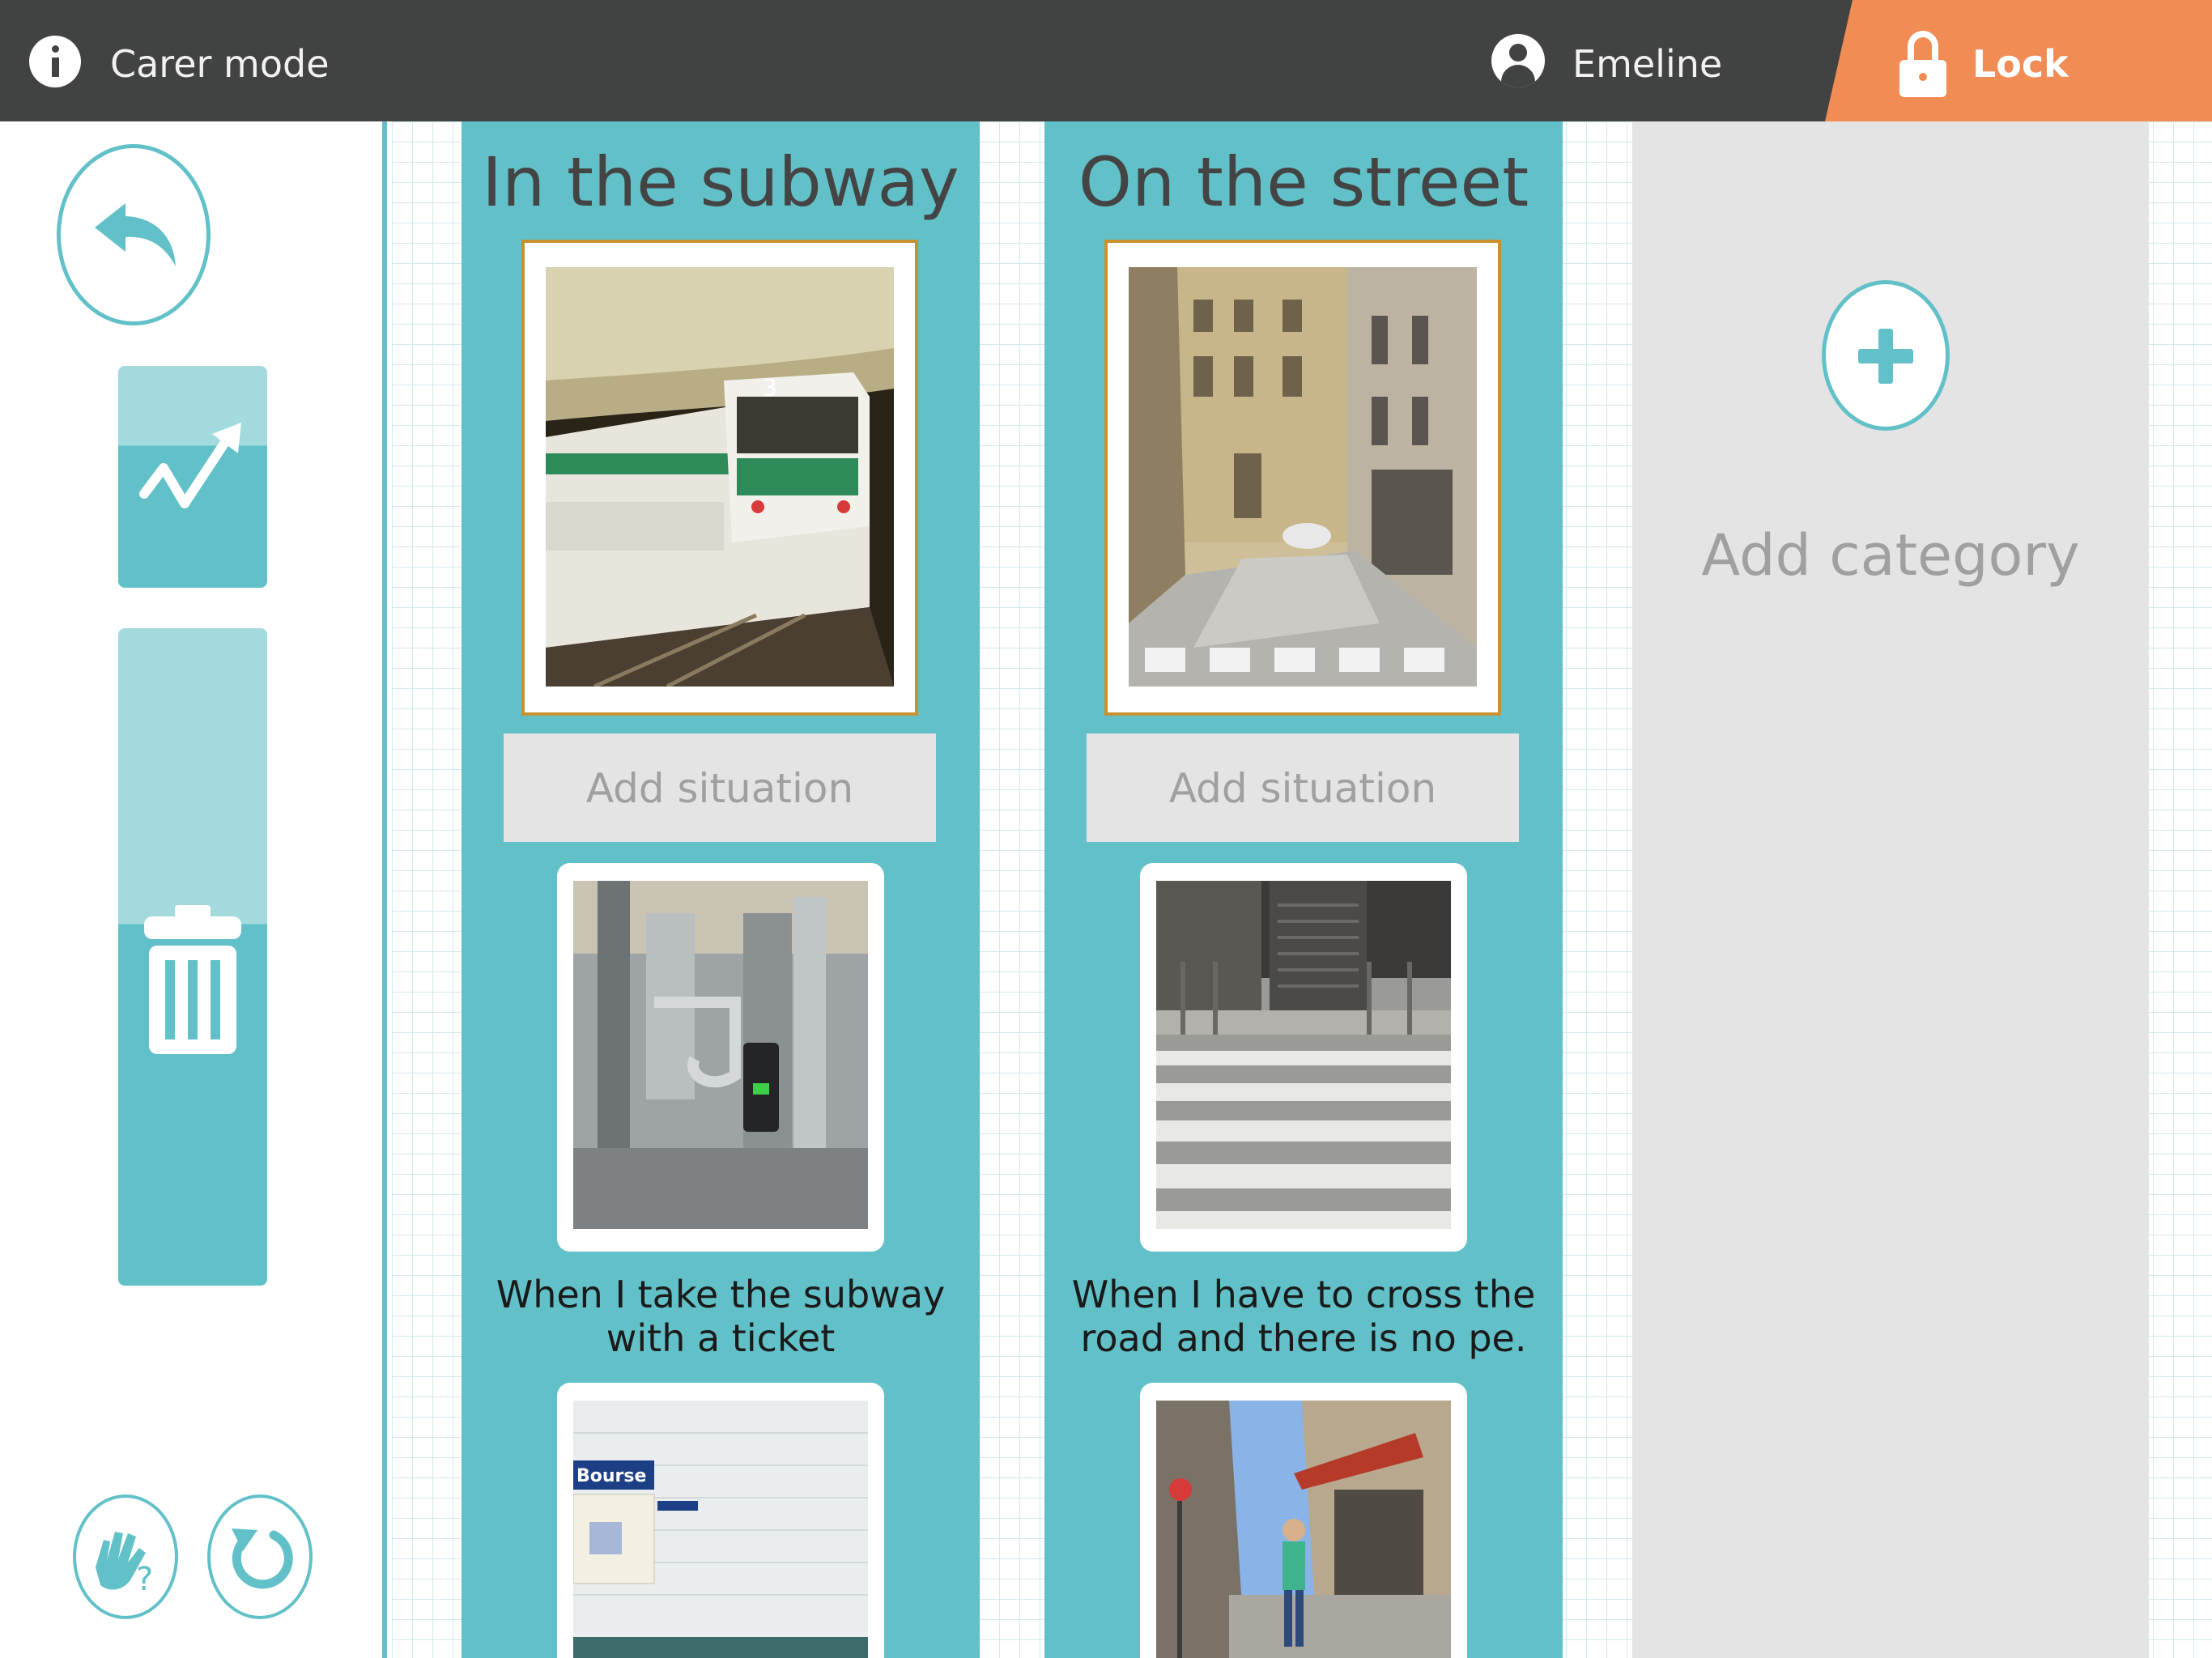 This screenshot has height=1658, width=2212. I want to click on back-button, so click(134, 234).